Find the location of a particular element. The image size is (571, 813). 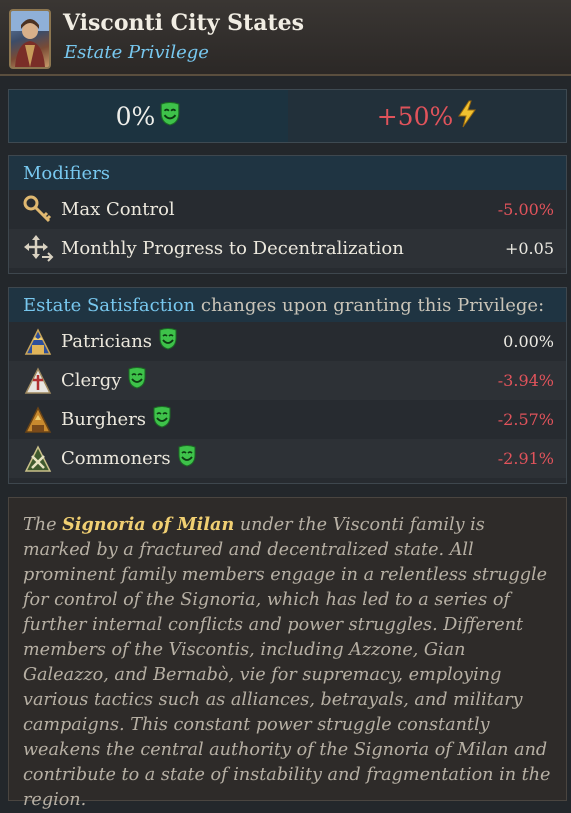

burghers-icon is located at coordinates (38, 420).